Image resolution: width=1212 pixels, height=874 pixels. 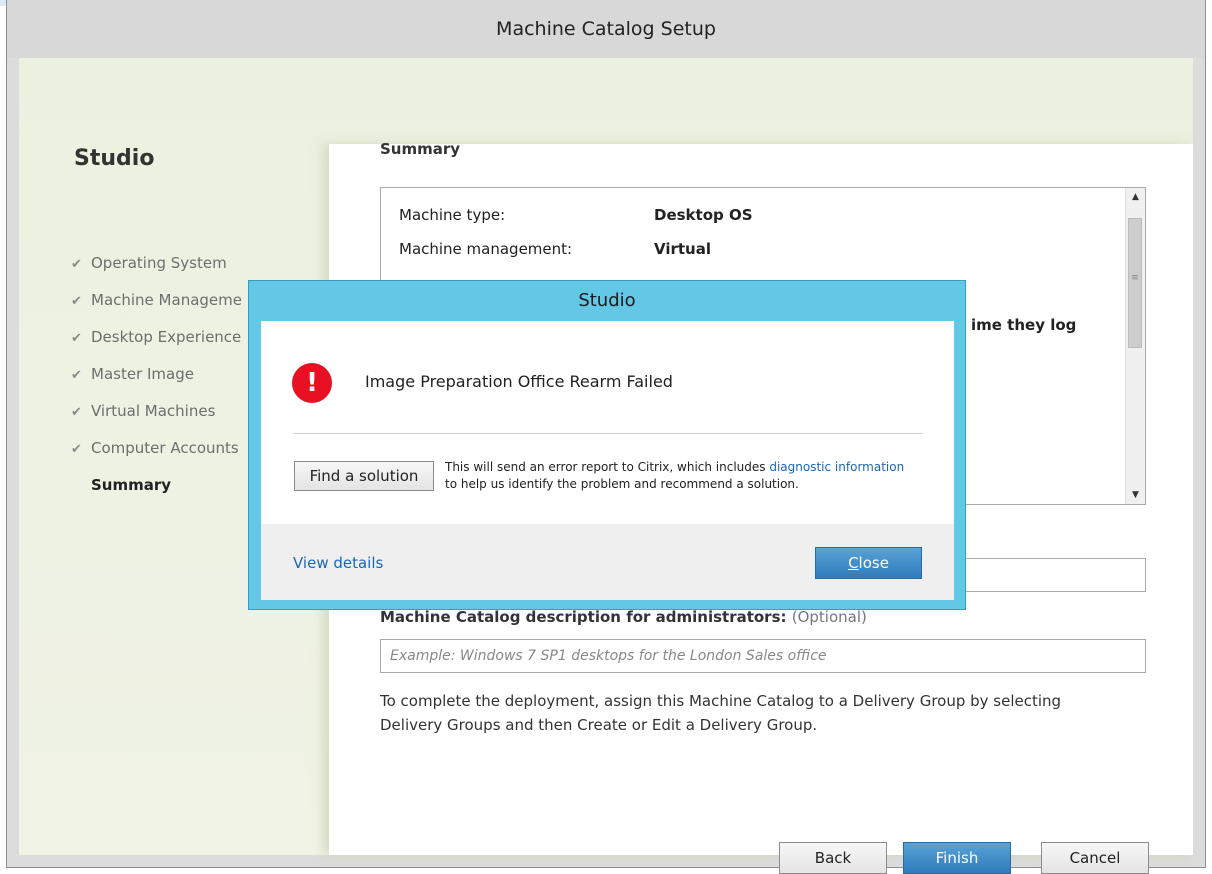 I want to click on step-virtual-machines: ✔ Virtual Machines, so click(x=156, y=420).